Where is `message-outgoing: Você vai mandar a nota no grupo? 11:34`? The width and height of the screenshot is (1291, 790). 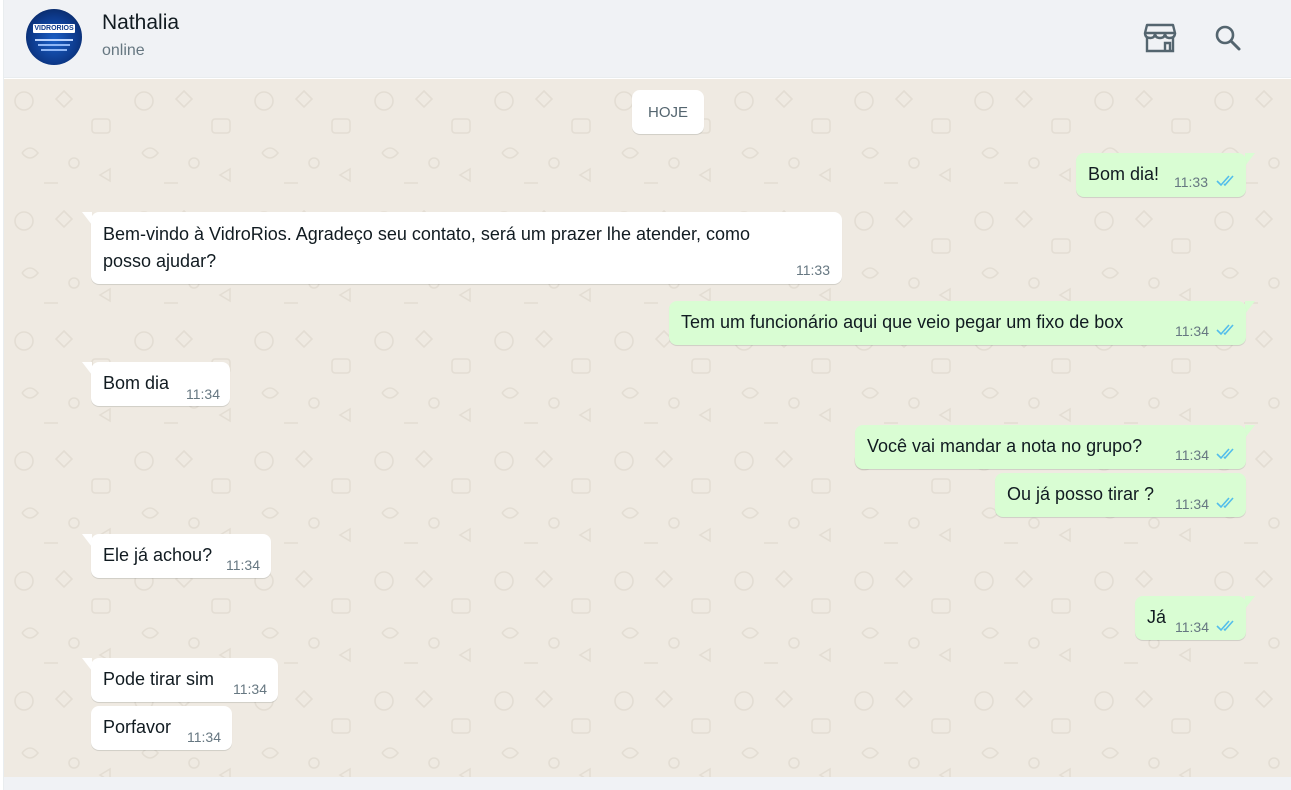 message-outgoing: Você vai mandar a nota no grupo? 11:34 is located at coordinates (1050, 447).